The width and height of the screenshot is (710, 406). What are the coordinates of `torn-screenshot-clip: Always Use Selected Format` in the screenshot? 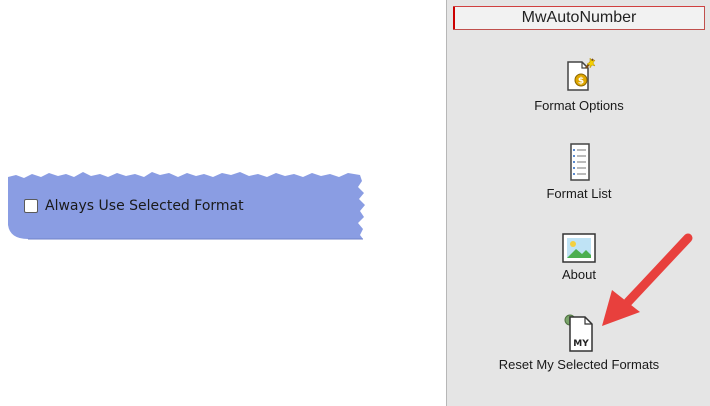 It's located at (191, 204).